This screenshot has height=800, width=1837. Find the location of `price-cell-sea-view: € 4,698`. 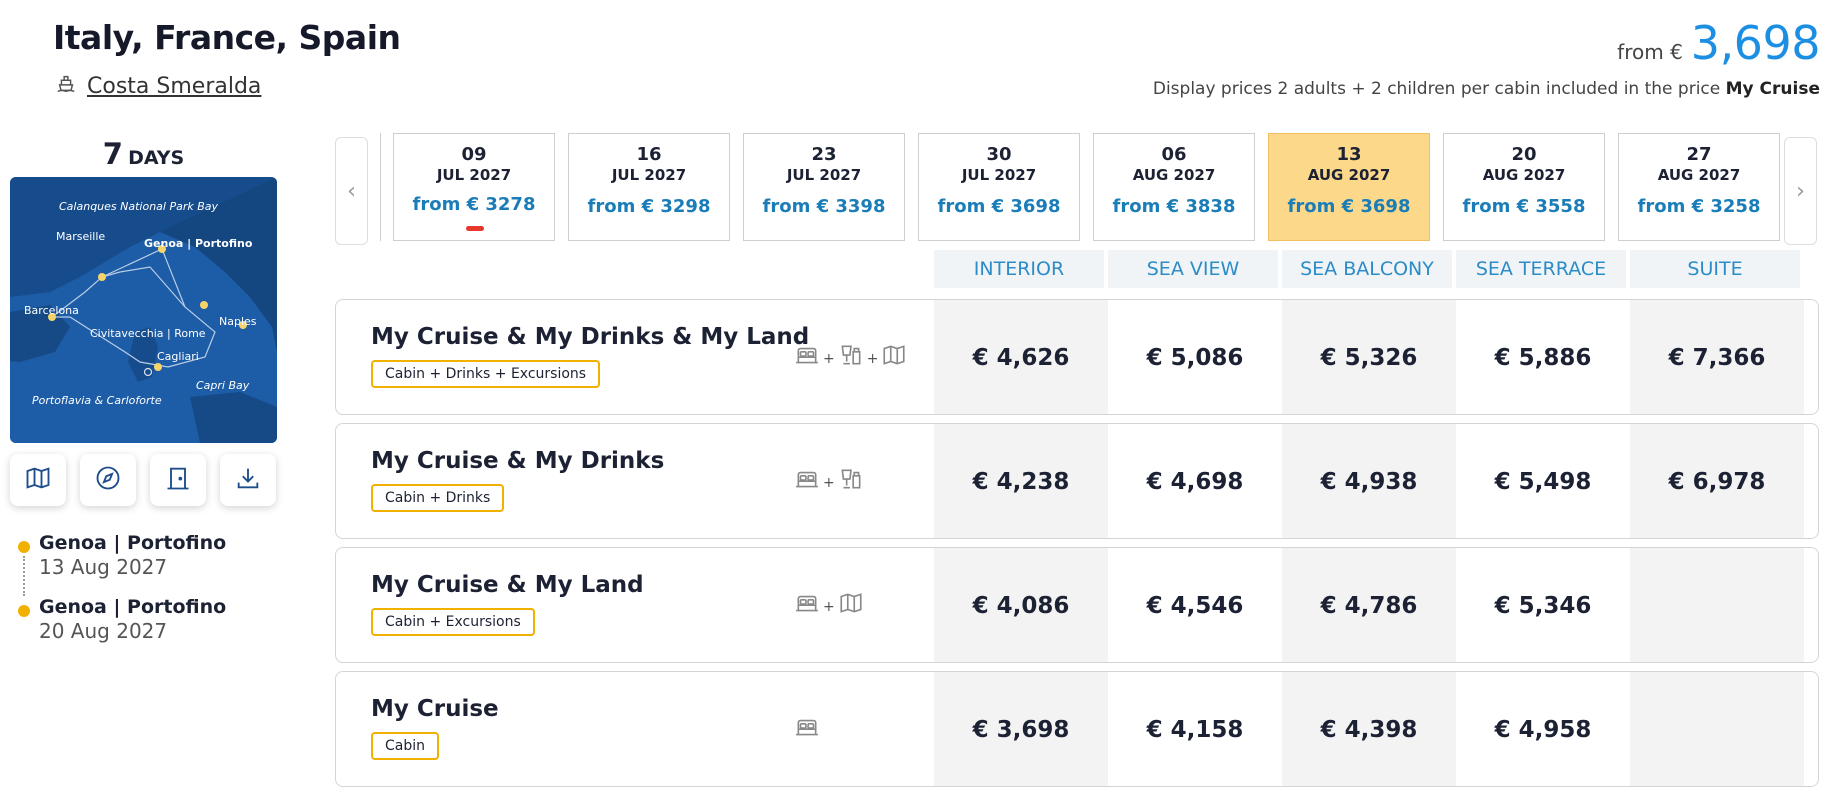

price-cell-sea-view: € 4,698 is located at coordinates (1195, 481).